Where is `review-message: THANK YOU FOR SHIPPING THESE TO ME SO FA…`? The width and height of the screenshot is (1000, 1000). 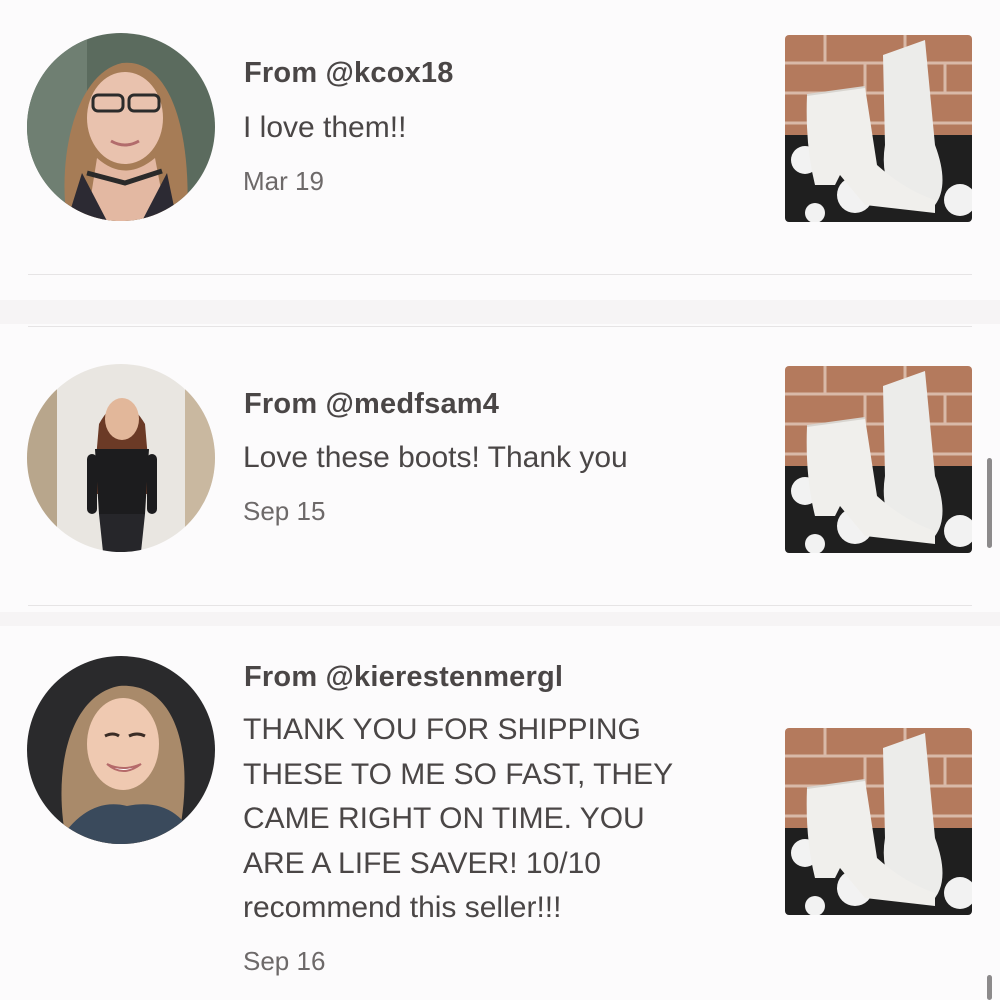 review-message: THANK YOU FOR SHIPPING THESE TO ME SO FA… is located at coordinates (458, 819).